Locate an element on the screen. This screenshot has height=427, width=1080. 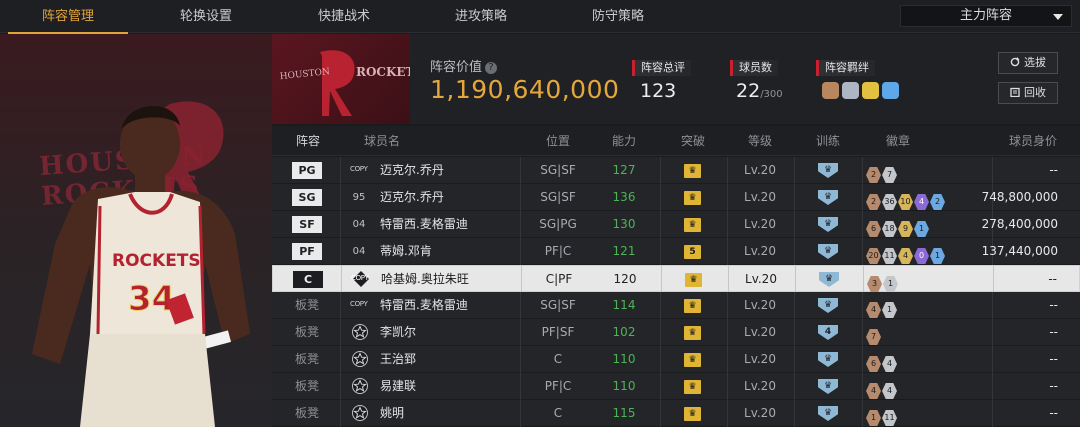
chevron-down-icon is located at coordinates (1058, 17).